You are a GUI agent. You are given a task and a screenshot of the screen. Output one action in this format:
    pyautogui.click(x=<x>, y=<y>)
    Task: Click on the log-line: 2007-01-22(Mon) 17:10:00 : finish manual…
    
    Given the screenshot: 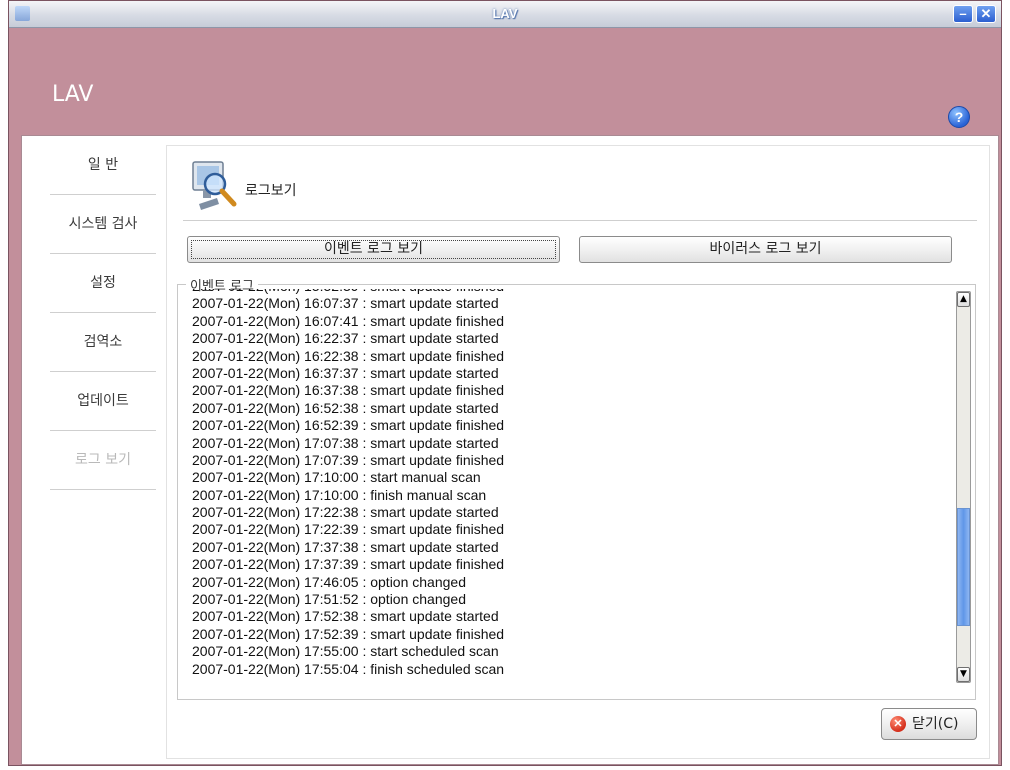 What is the action you would take?
    pyautogui.click(x=339, y=494)
    